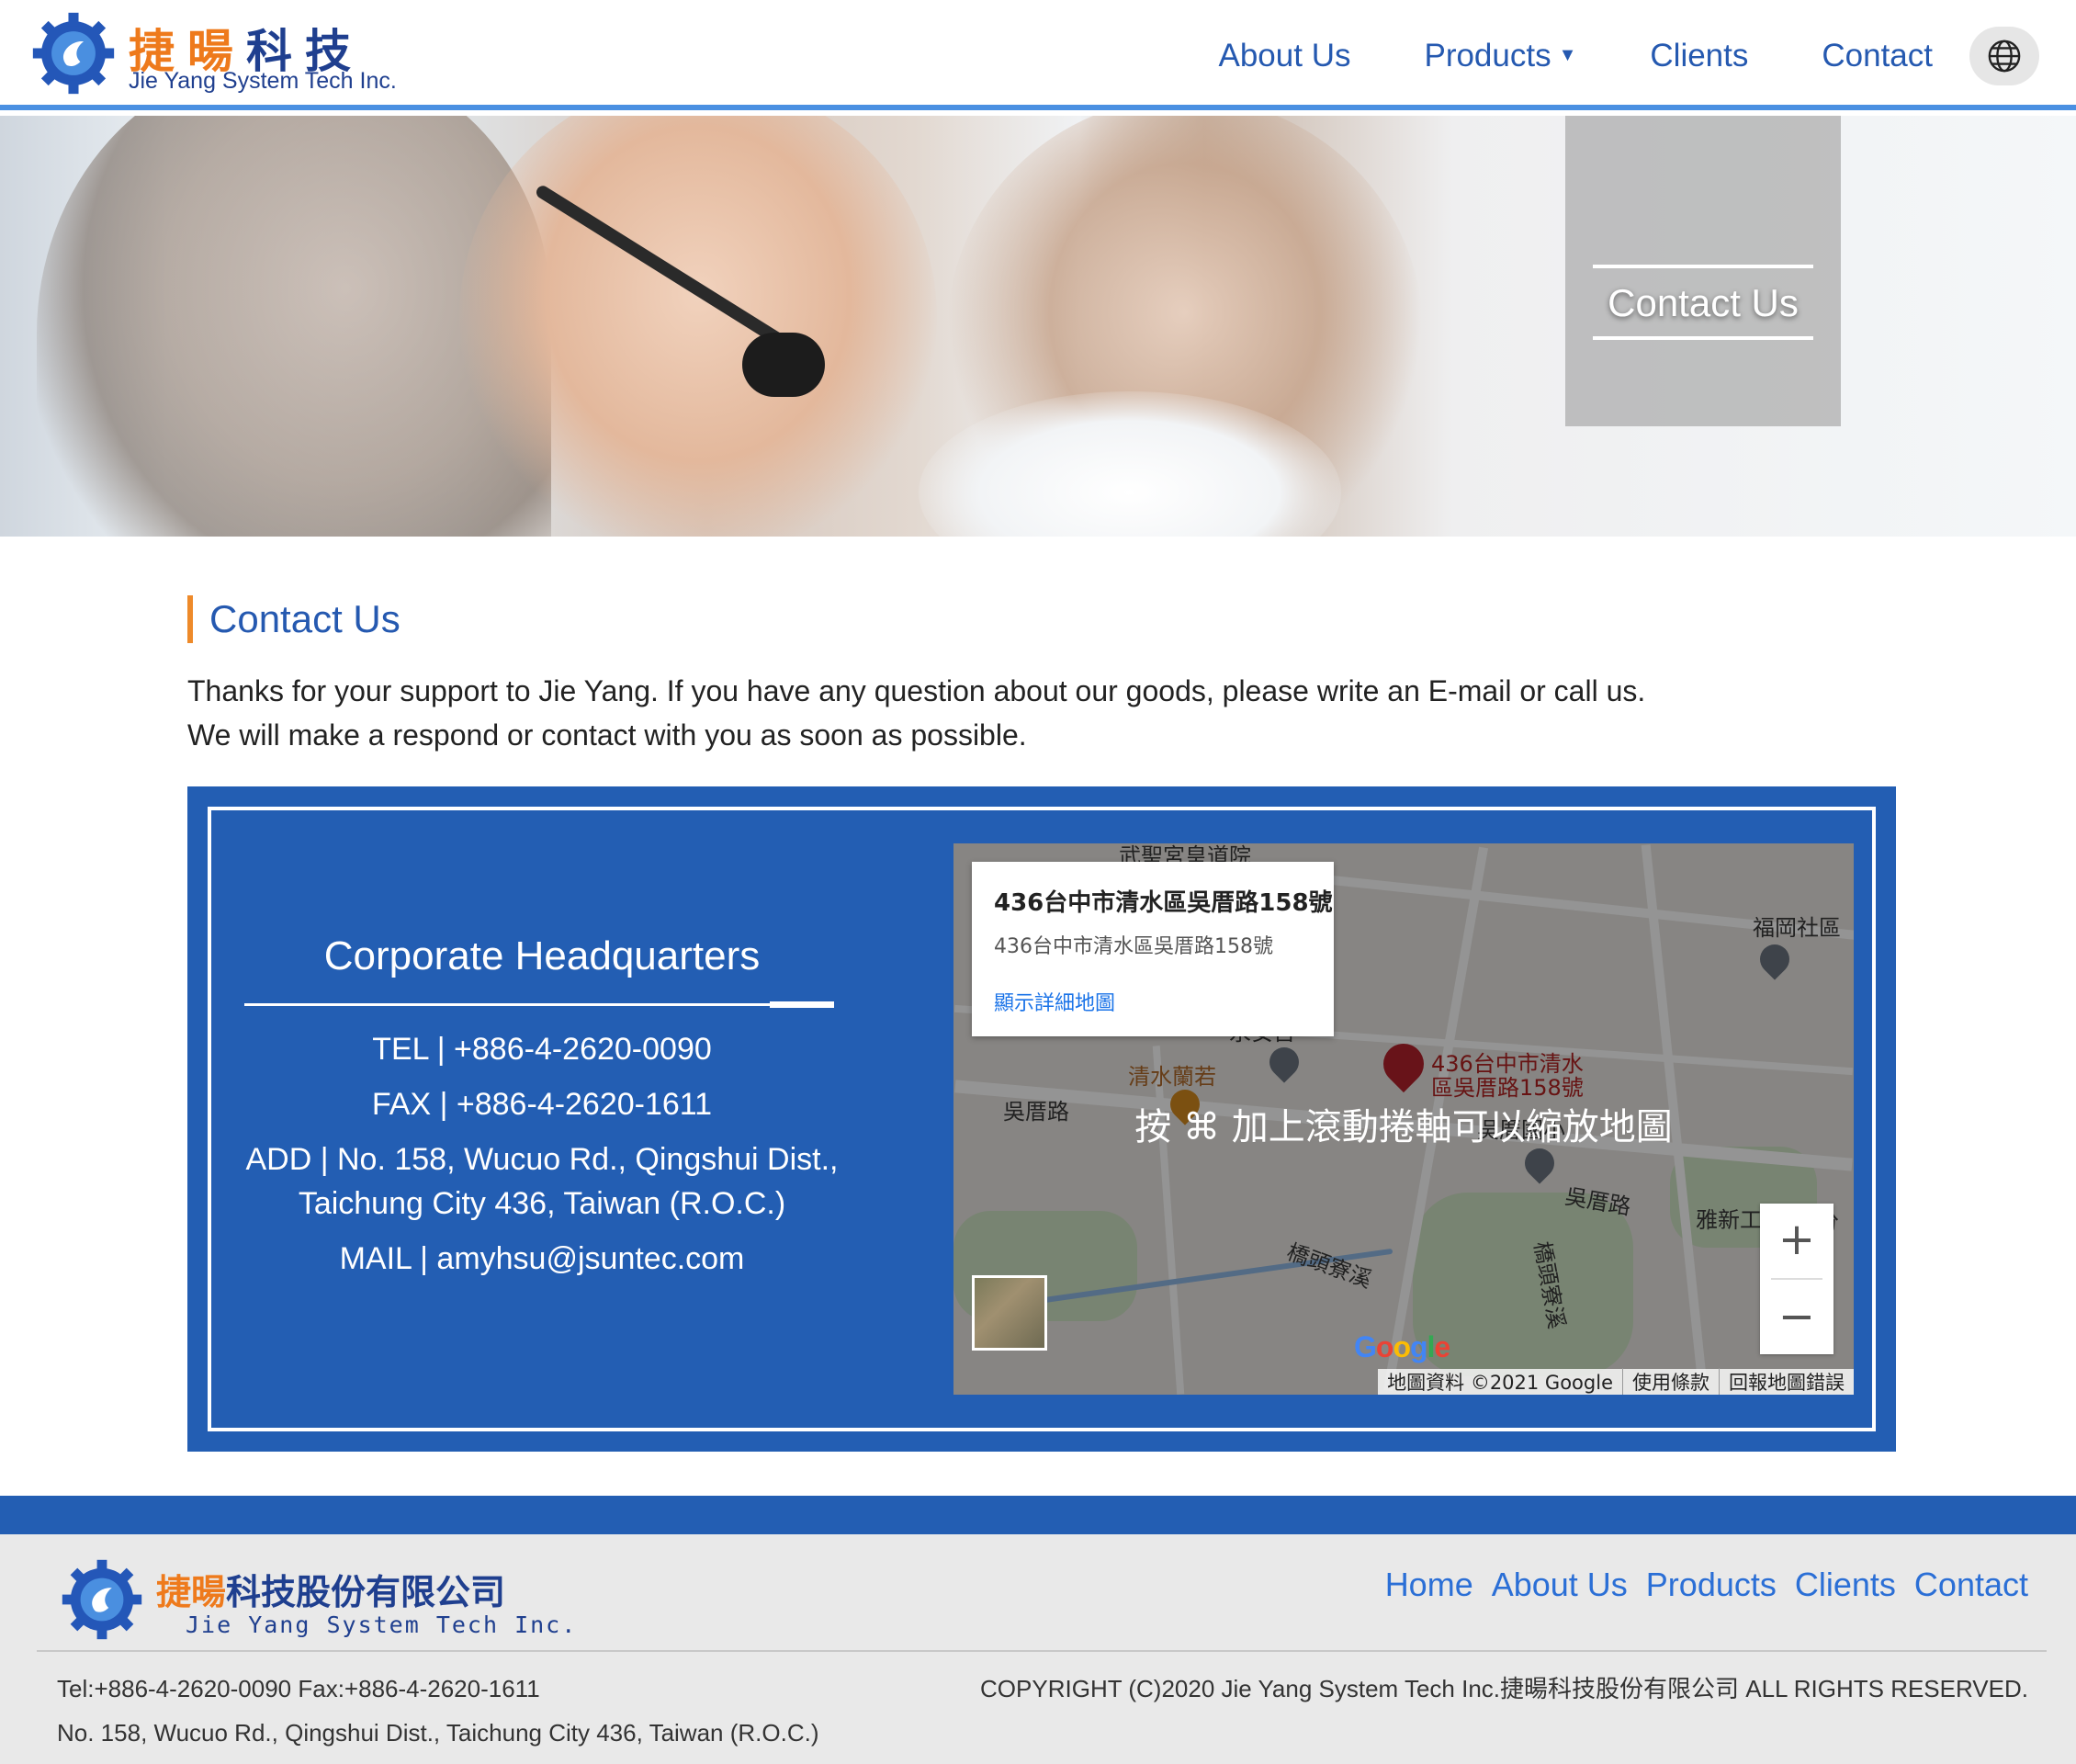  I want to click on nav-clients: Clients, so click(1699, 56).